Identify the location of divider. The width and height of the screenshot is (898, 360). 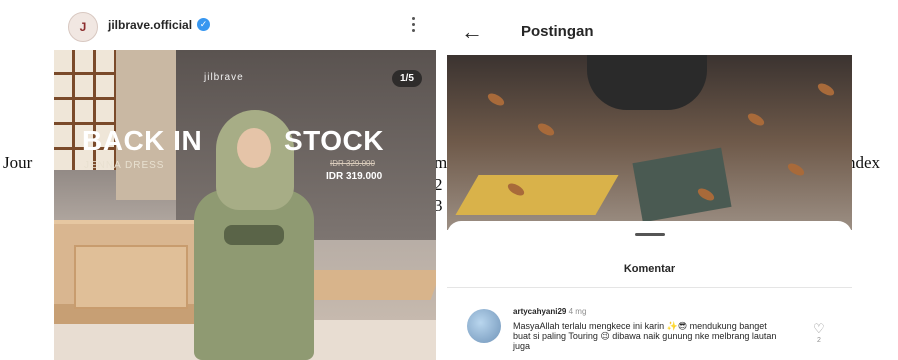
(649, 287).